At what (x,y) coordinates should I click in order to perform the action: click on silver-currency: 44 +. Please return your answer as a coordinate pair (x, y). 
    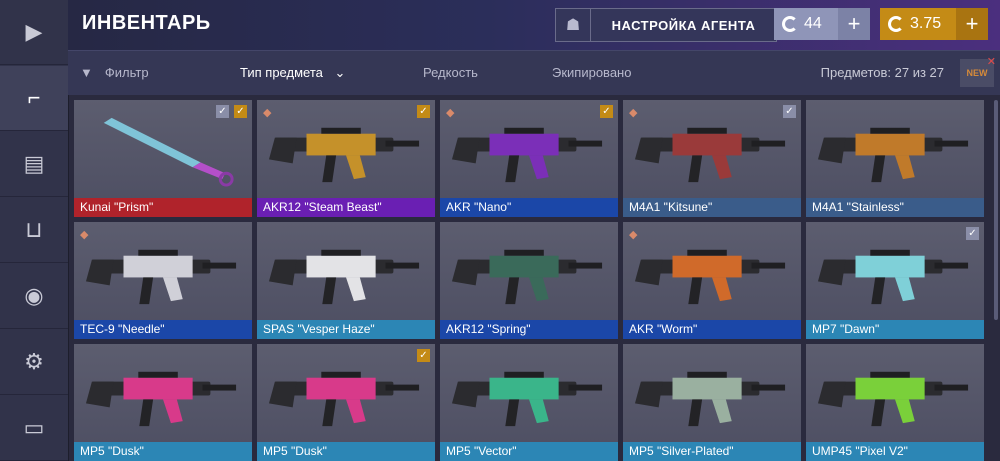
    Looking at the image, I should click on (822, 24).